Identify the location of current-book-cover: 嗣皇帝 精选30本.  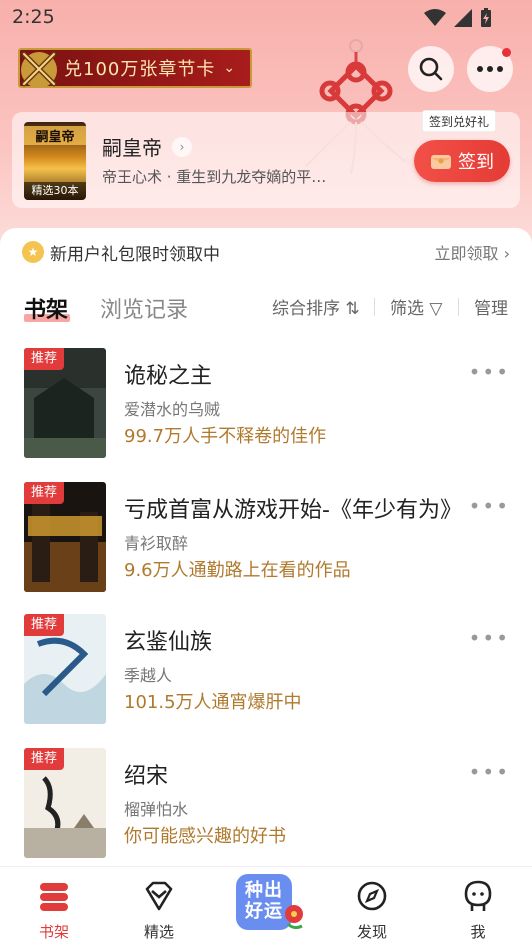
(55, 161).